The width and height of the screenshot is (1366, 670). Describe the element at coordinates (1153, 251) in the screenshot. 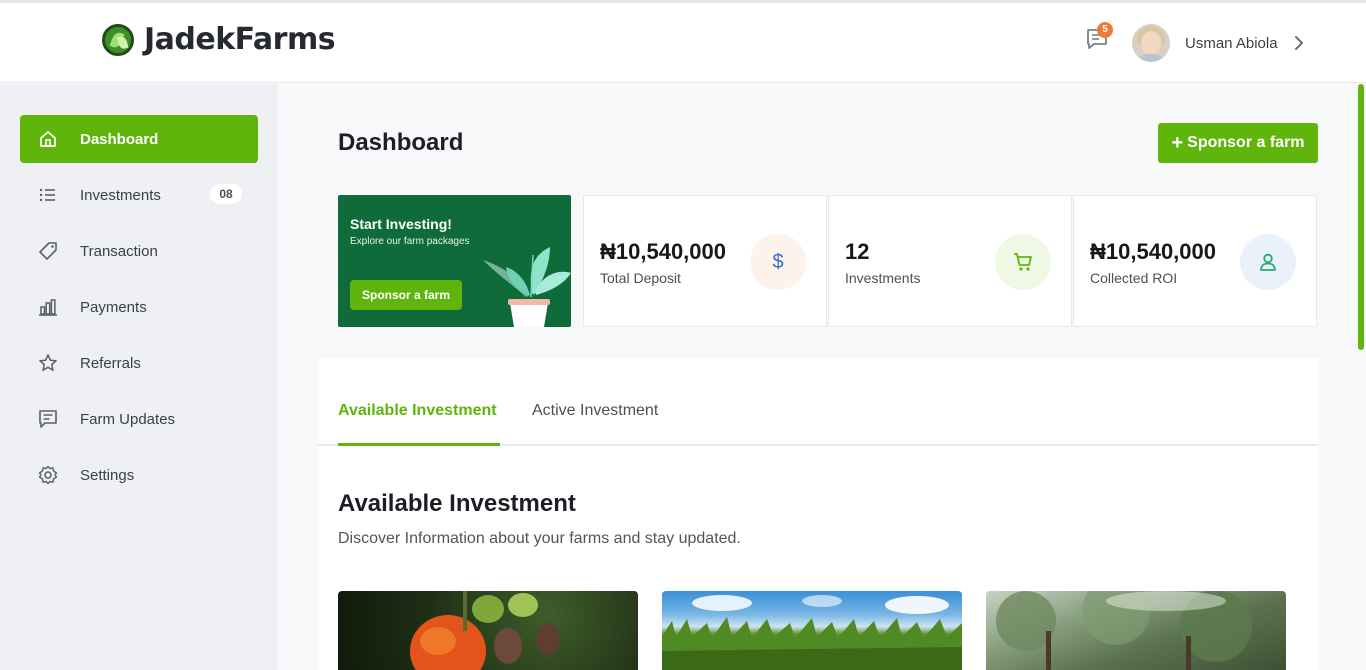

I see `collected-roi-value: ₦10,540,000` at that location.